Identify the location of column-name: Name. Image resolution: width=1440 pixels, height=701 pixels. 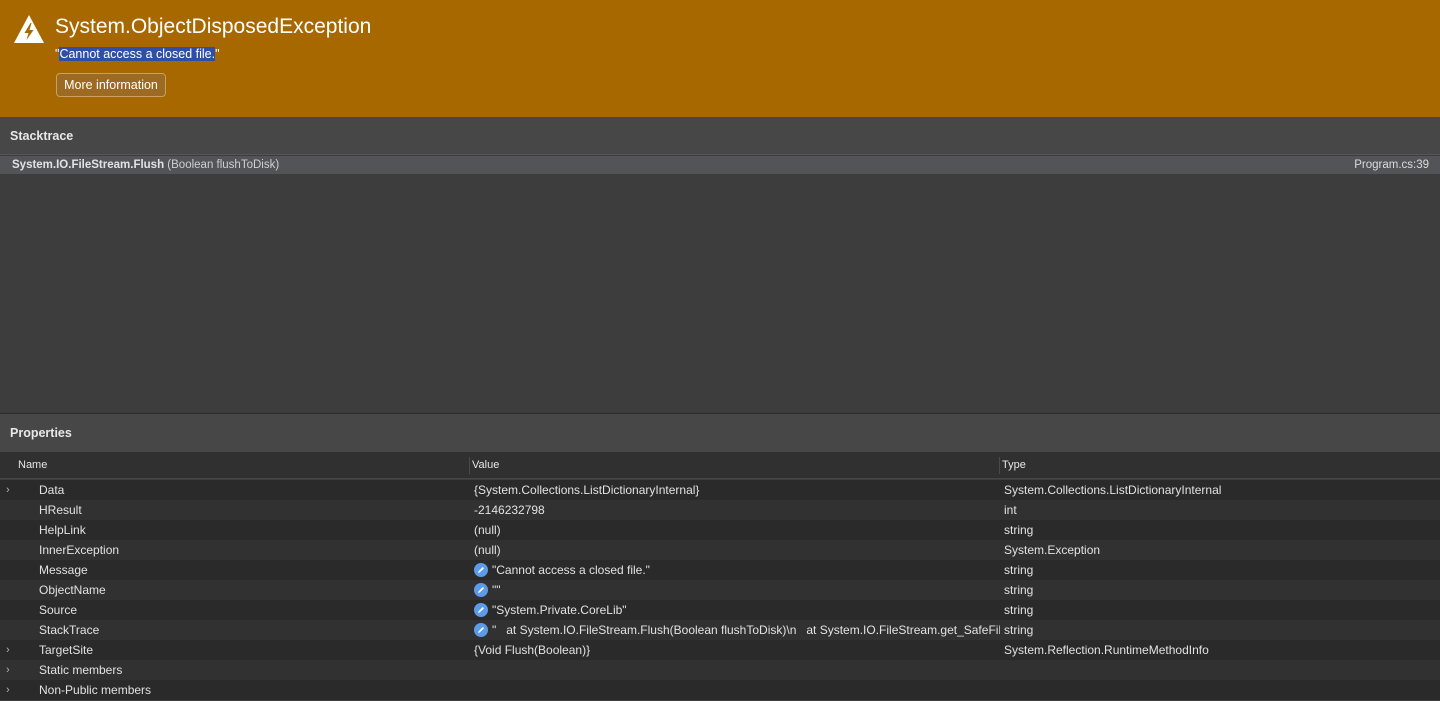
(32, 465).